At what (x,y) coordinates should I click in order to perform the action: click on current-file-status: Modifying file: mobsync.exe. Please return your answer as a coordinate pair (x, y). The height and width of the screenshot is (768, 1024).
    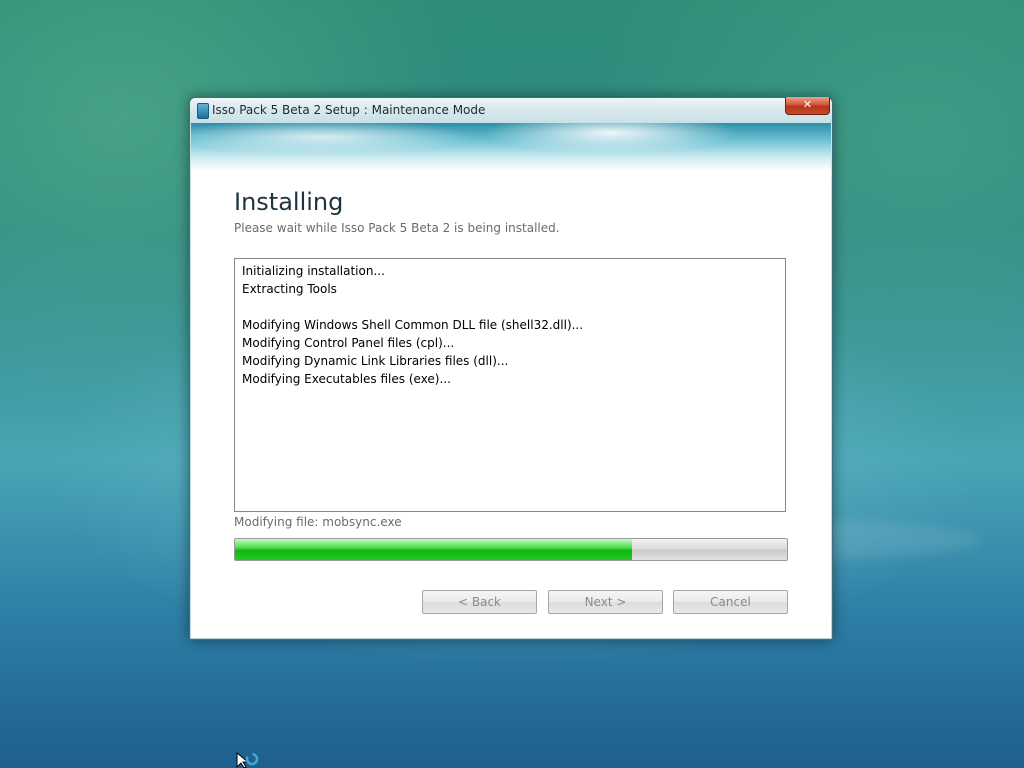
    Looking at the image, I should click on (318, 522).